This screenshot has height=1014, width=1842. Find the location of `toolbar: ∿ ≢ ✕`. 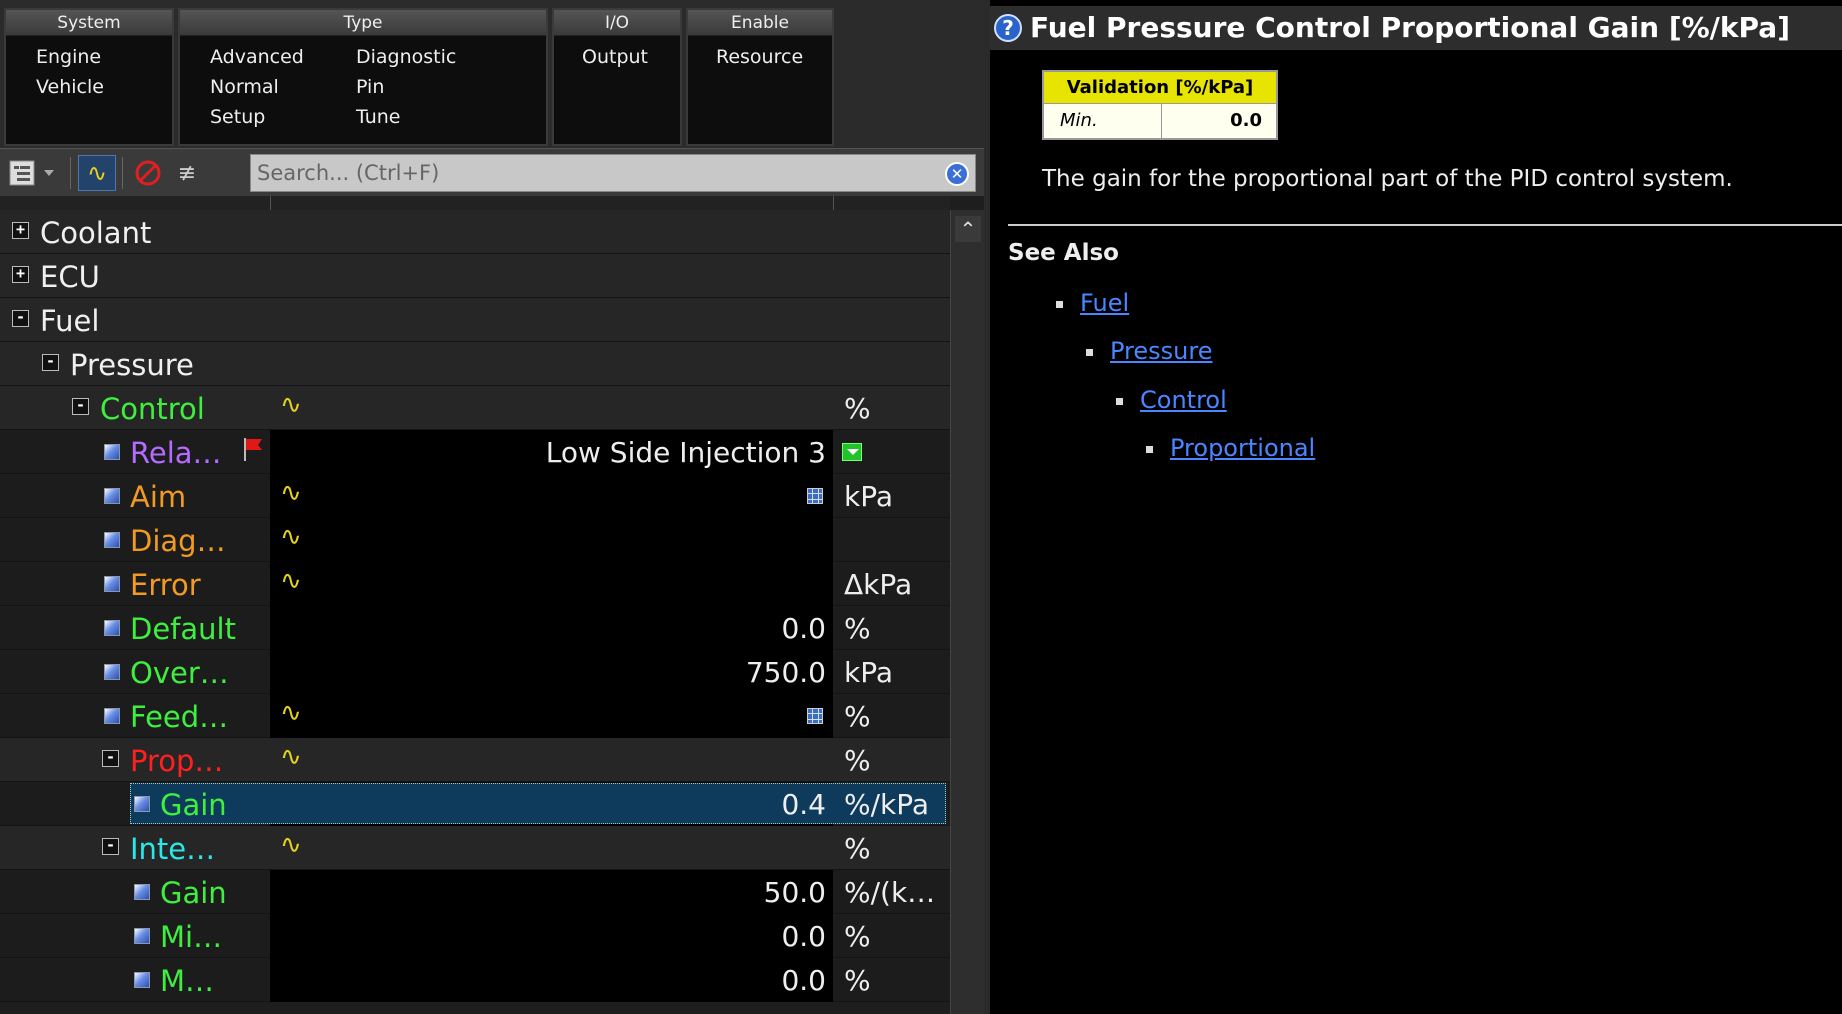

toolbar: ∿ ≢ ✕ is located at coordinates (492, 172).